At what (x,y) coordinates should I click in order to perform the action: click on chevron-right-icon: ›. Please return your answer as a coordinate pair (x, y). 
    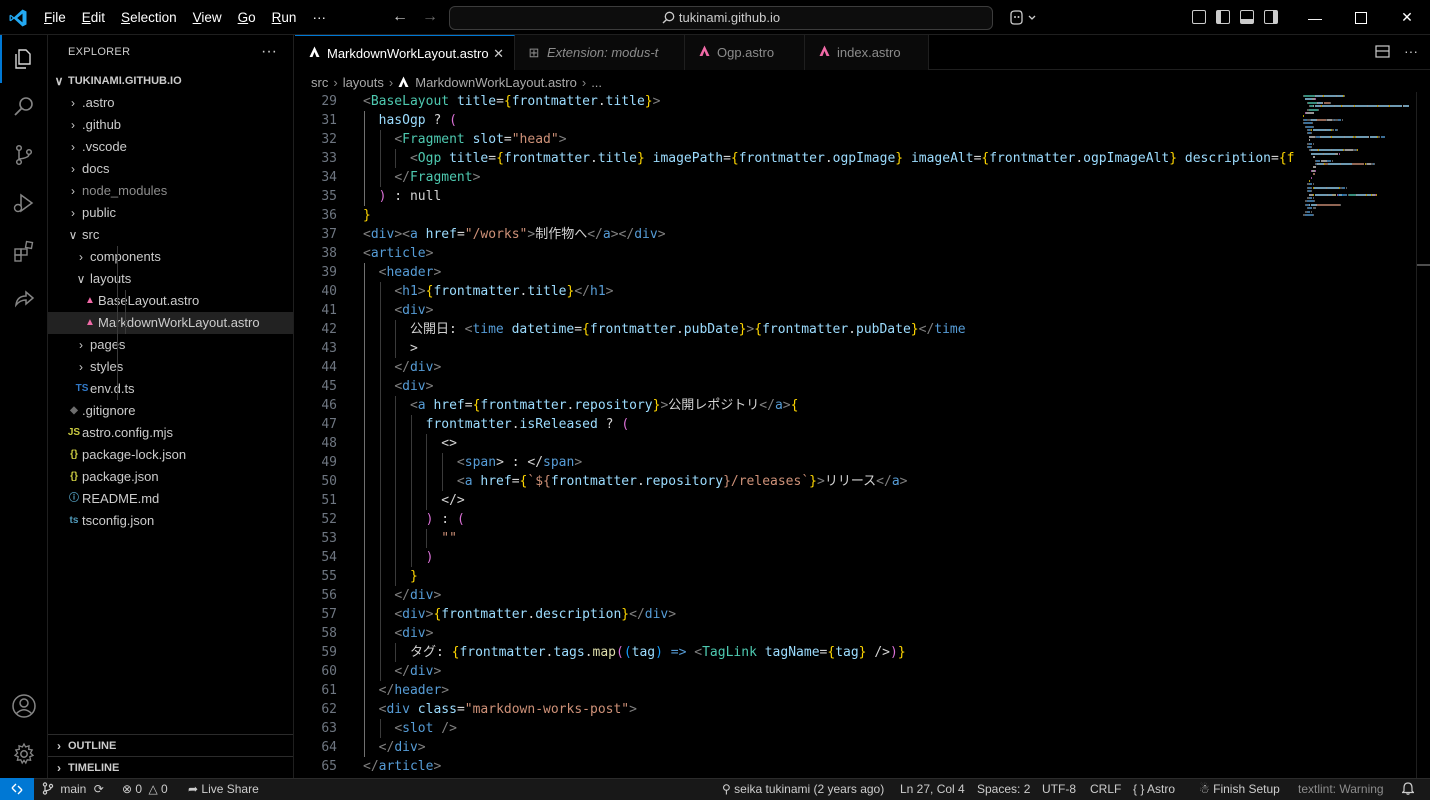
    Looking at the image, I should click on (391, 82).